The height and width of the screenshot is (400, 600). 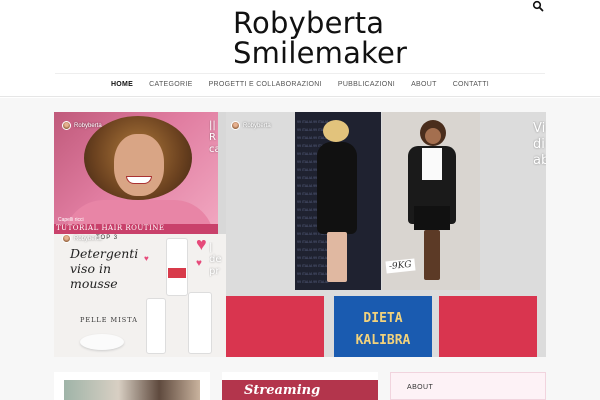 I want to click on nav-item-contatti: CONTATTI, so click(x=471, y=85).